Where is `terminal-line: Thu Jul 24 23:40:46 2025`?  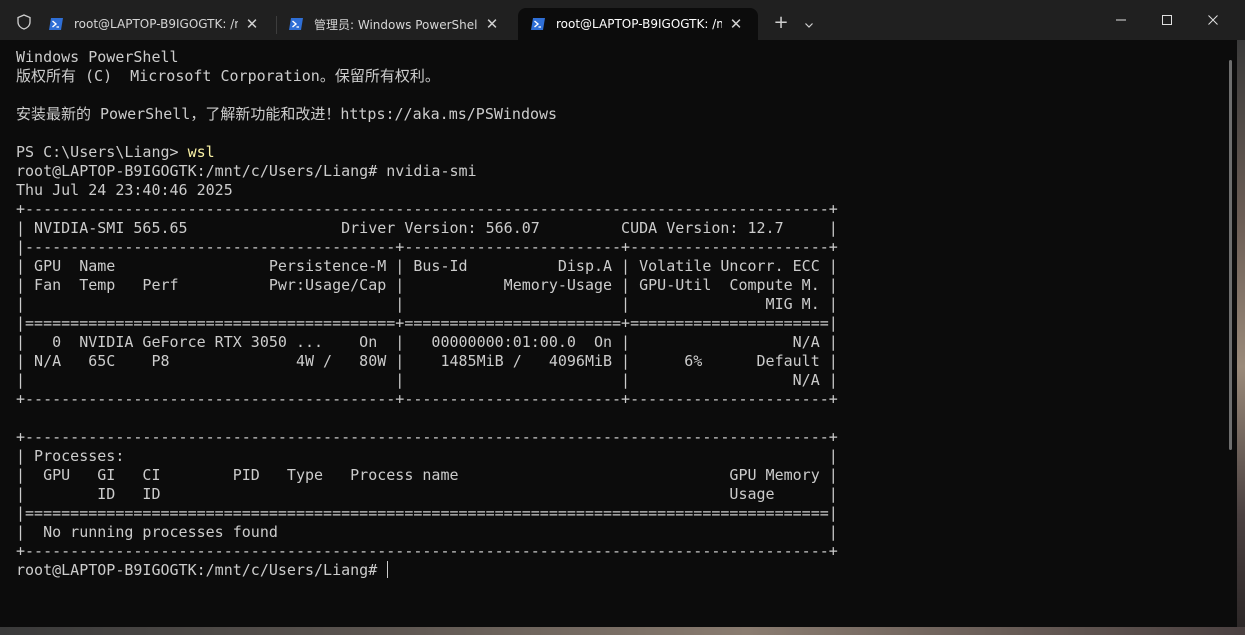 terminal-line: Thu Jul 24 23:40:46 2025 is located at coordinates (616, 190).